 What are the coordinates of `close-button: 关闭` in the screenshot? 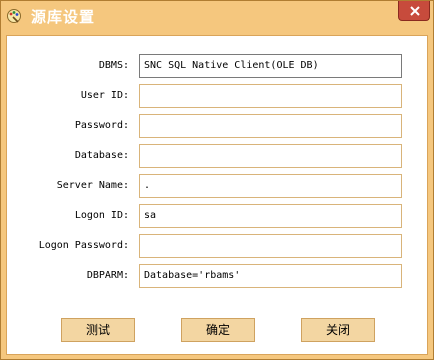 It's located at (338, 330).